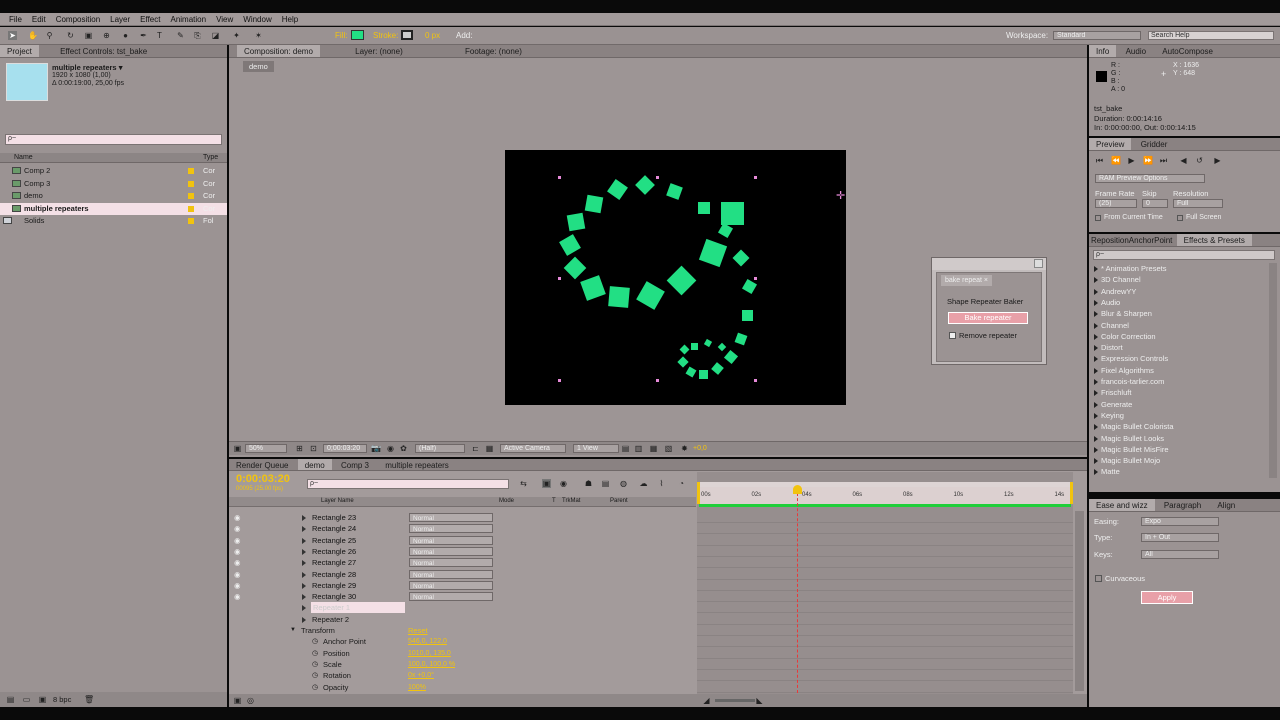  I want to click on type-dropdown: In + Out, so click(1180, 537).